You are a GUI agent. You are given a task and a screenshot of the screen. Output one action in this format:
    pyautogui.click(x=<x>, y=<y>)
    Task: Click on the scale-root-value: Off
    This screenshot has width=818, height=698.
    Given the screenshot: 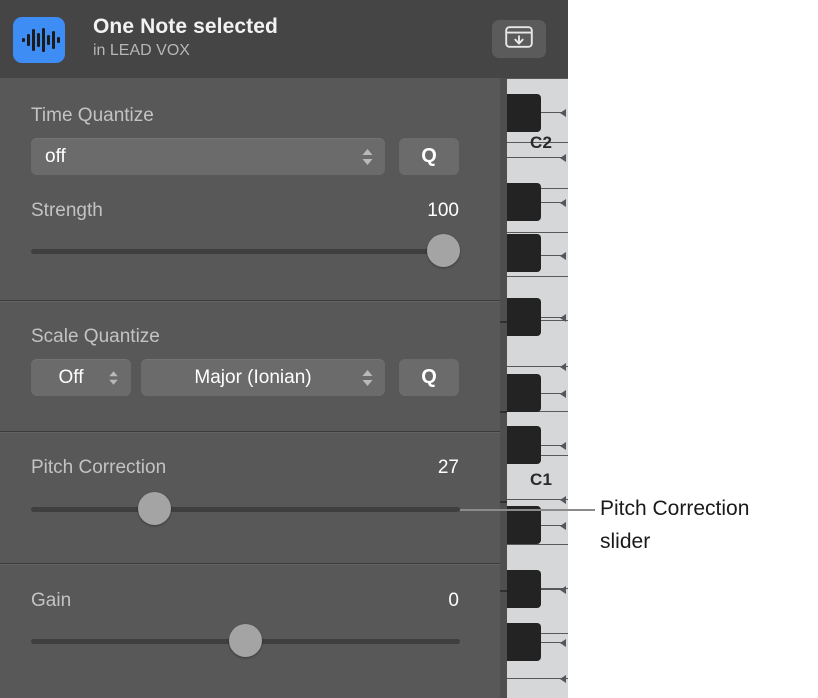 What is the action you would take?
    pyautogui.click(x=71, y=377)
    